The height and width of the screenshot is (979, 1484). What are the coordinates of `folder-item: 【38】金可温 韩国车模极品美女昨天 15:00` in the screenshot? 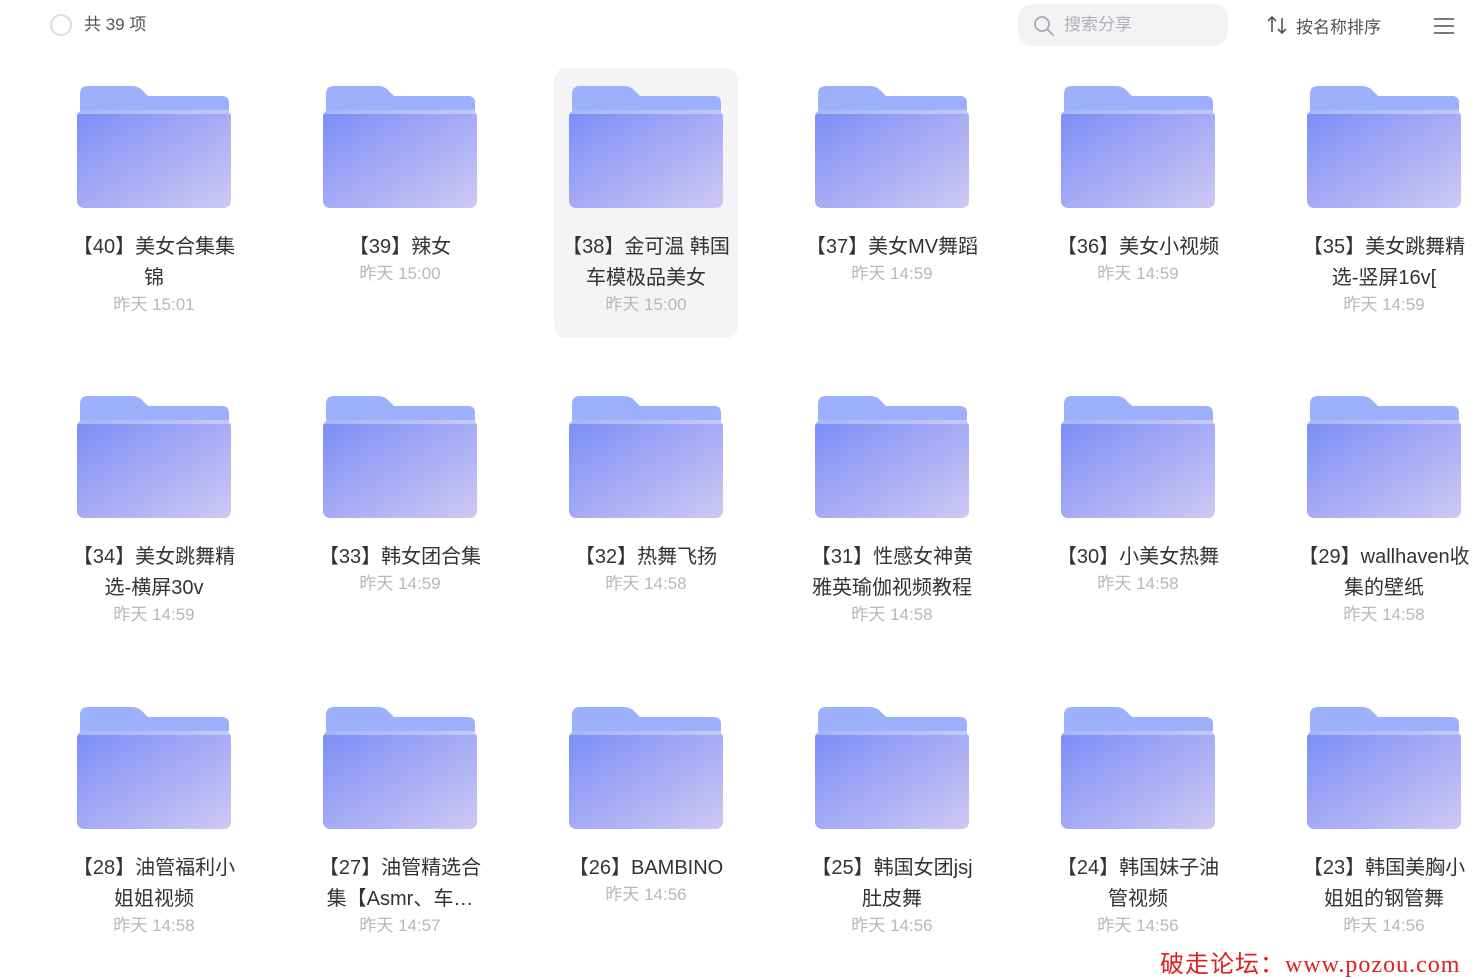 It's located at (646, 203).